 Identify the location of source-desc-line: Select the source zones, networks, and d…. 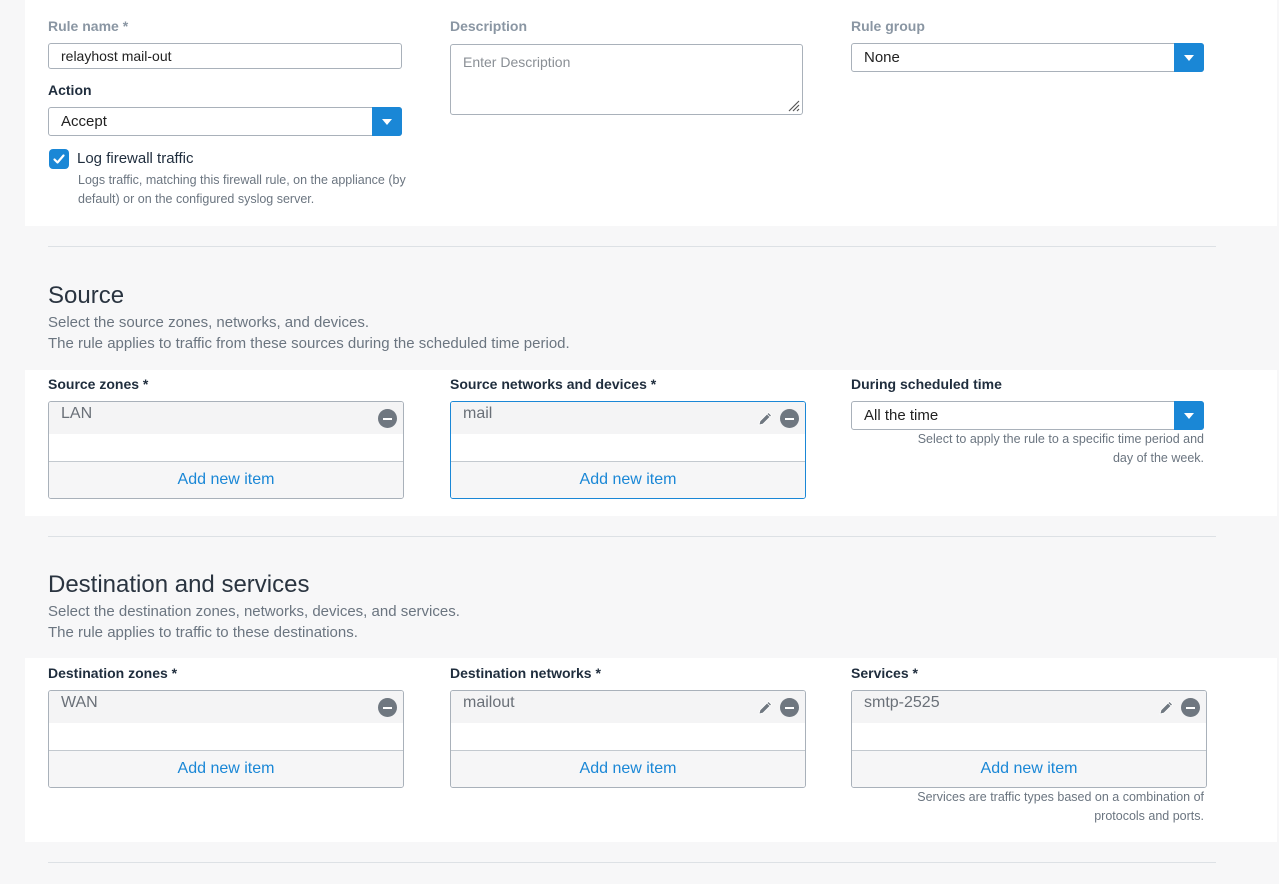
(209, 322).